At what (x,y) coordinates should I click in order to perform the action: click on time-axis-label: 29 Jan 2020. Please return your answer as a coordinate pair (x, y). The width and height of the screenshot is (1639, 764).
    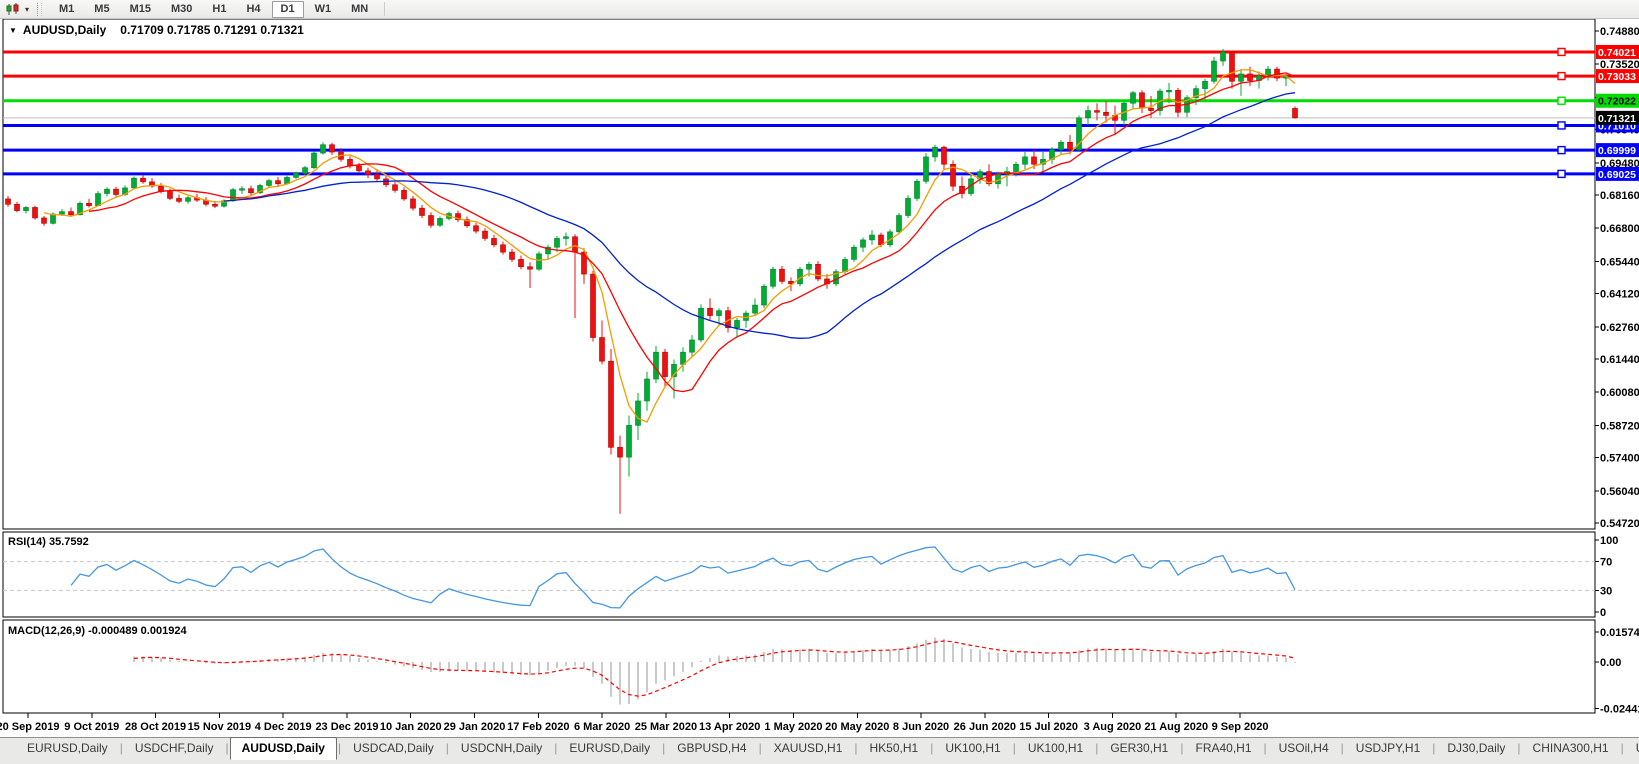
    Looking at the image, I should click on (475, 727).